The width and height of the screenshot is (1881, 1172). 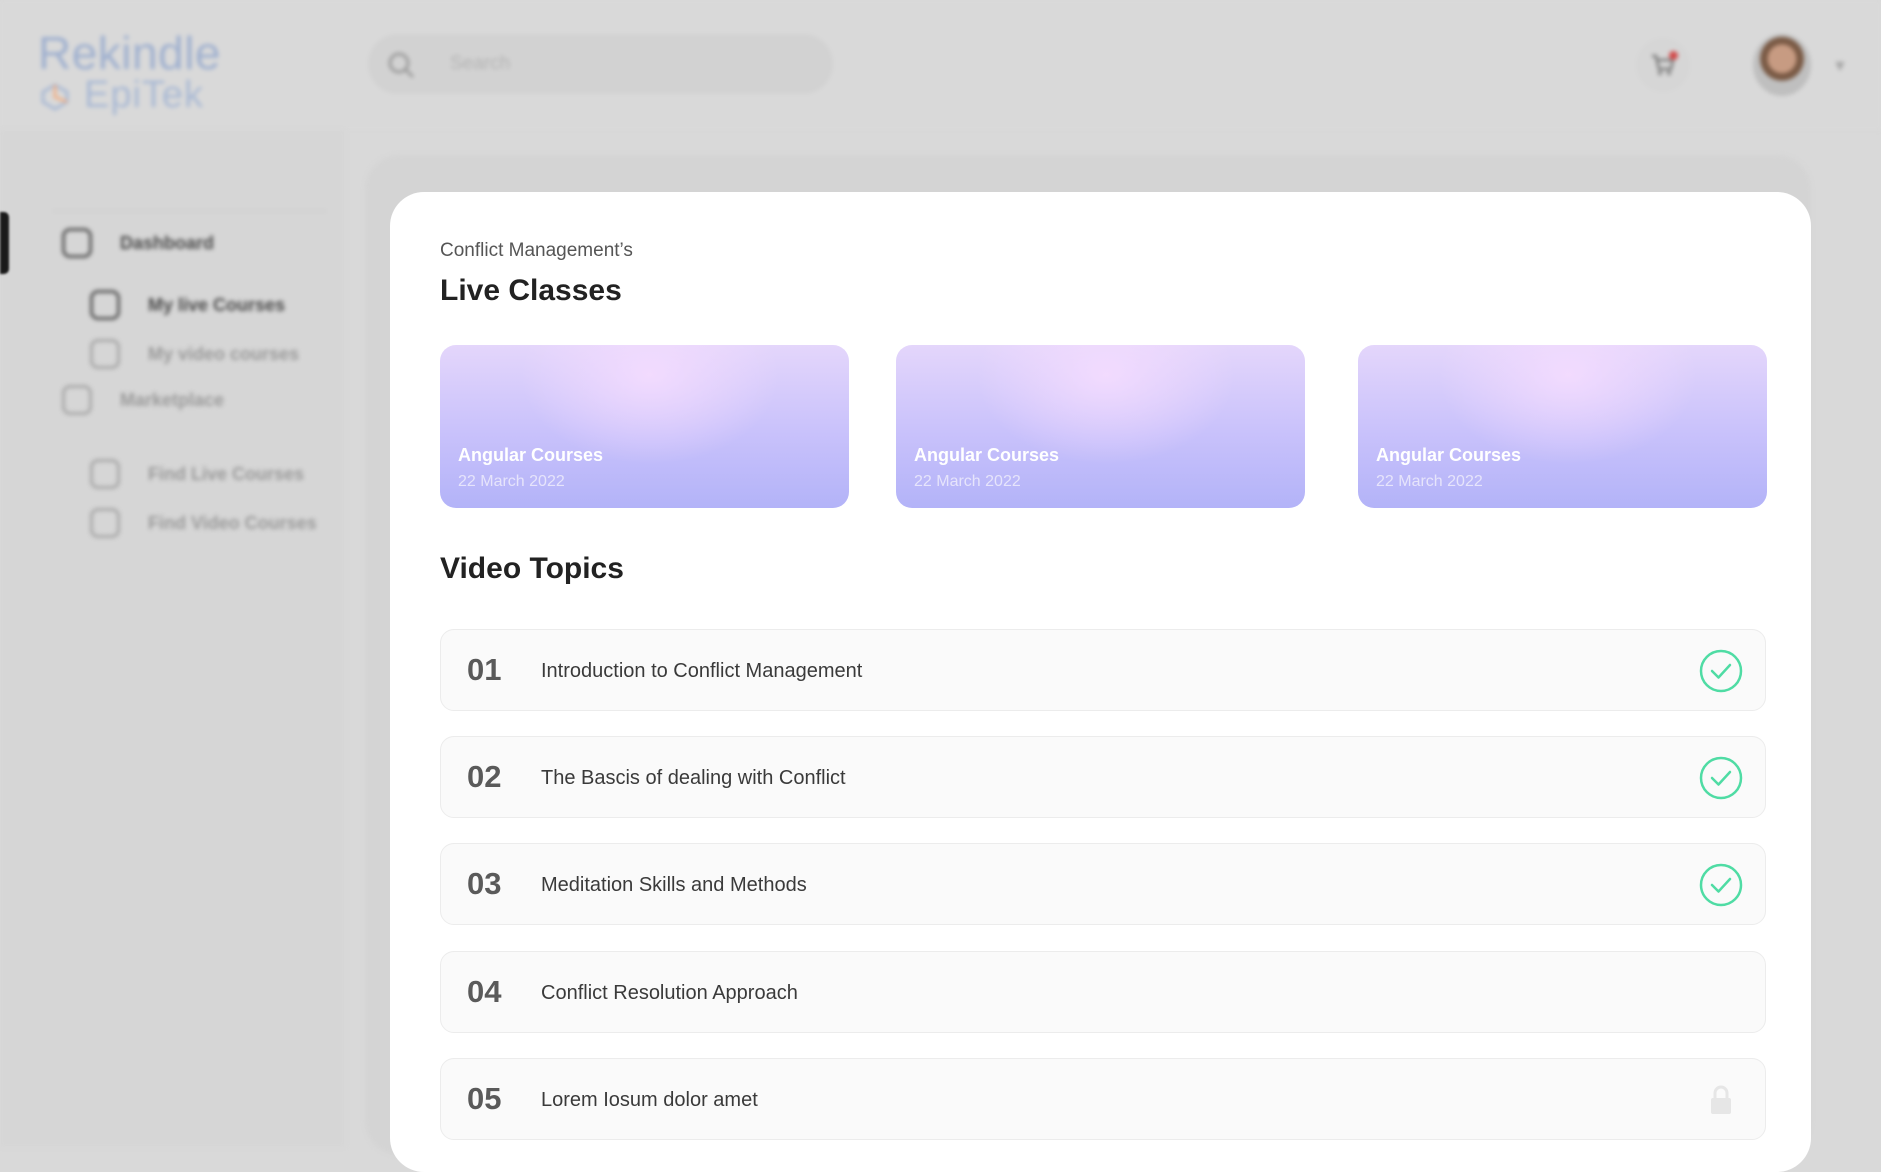 I want to click on sidebar-item-marketplace: Marketplace, so click(x=143, y=400).